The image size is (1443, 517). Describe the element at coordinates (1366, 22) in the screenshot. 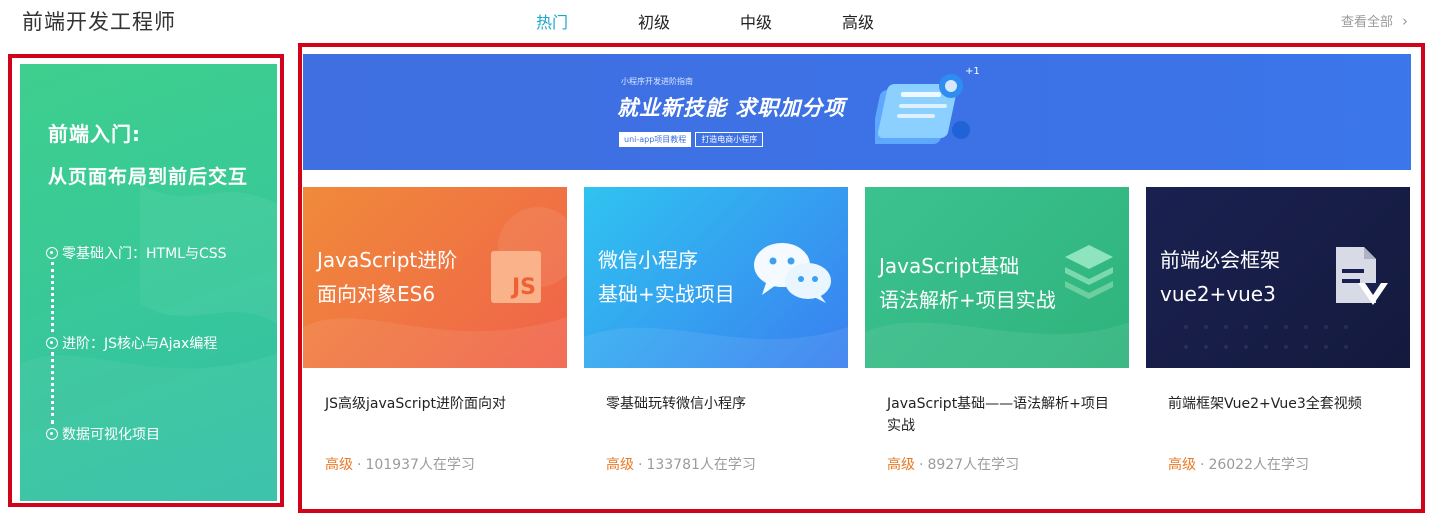

I see `view-all-label: 查看全部` at that location.